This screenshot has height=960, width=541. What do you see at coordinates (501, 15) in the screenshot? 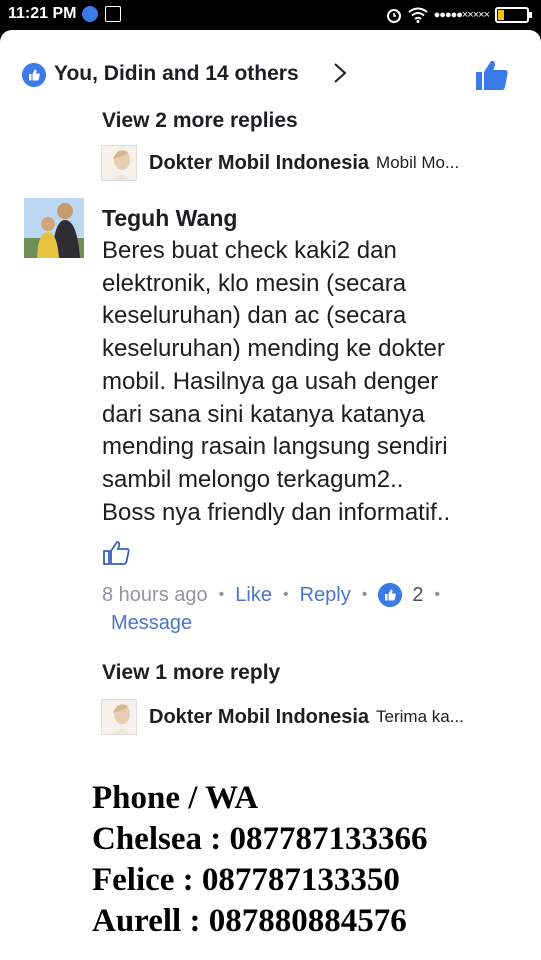
I see `battery-level` at bounding box center [501, 15].